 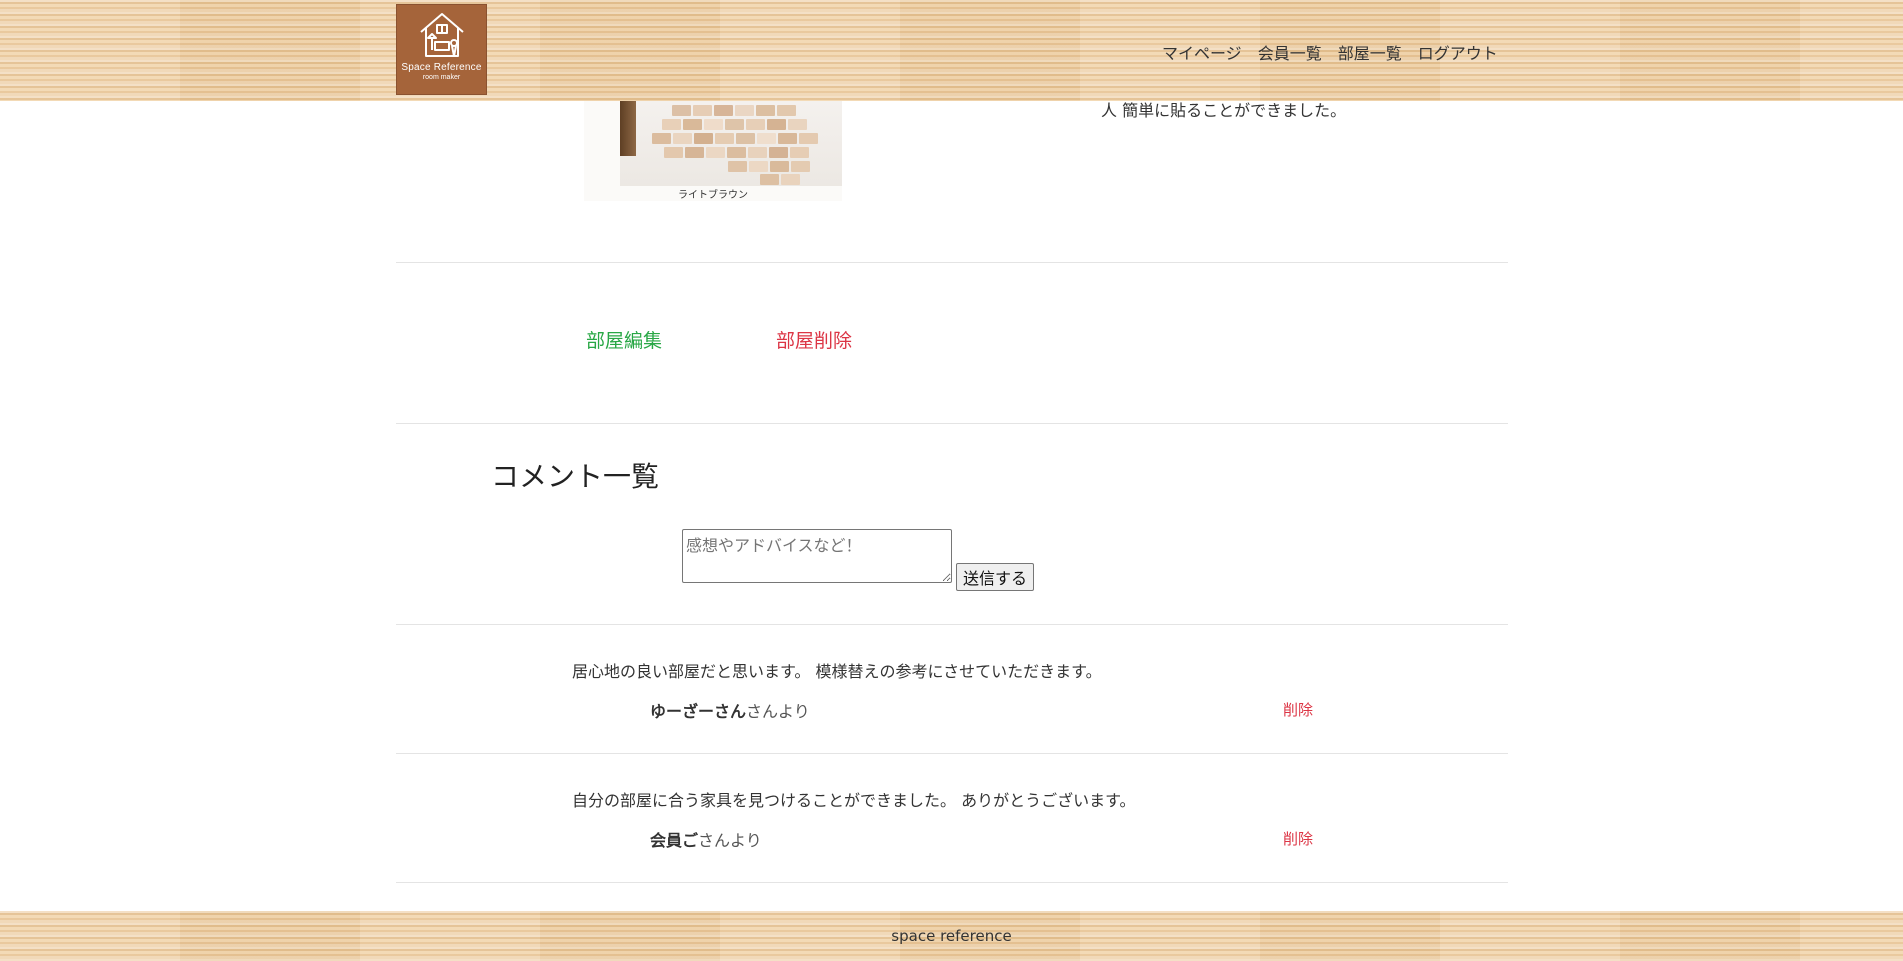 What do you see at coordinates (441, 67) in the screenshot?
I see `logo-title: Space Reference` at bounding box center [441, 67].